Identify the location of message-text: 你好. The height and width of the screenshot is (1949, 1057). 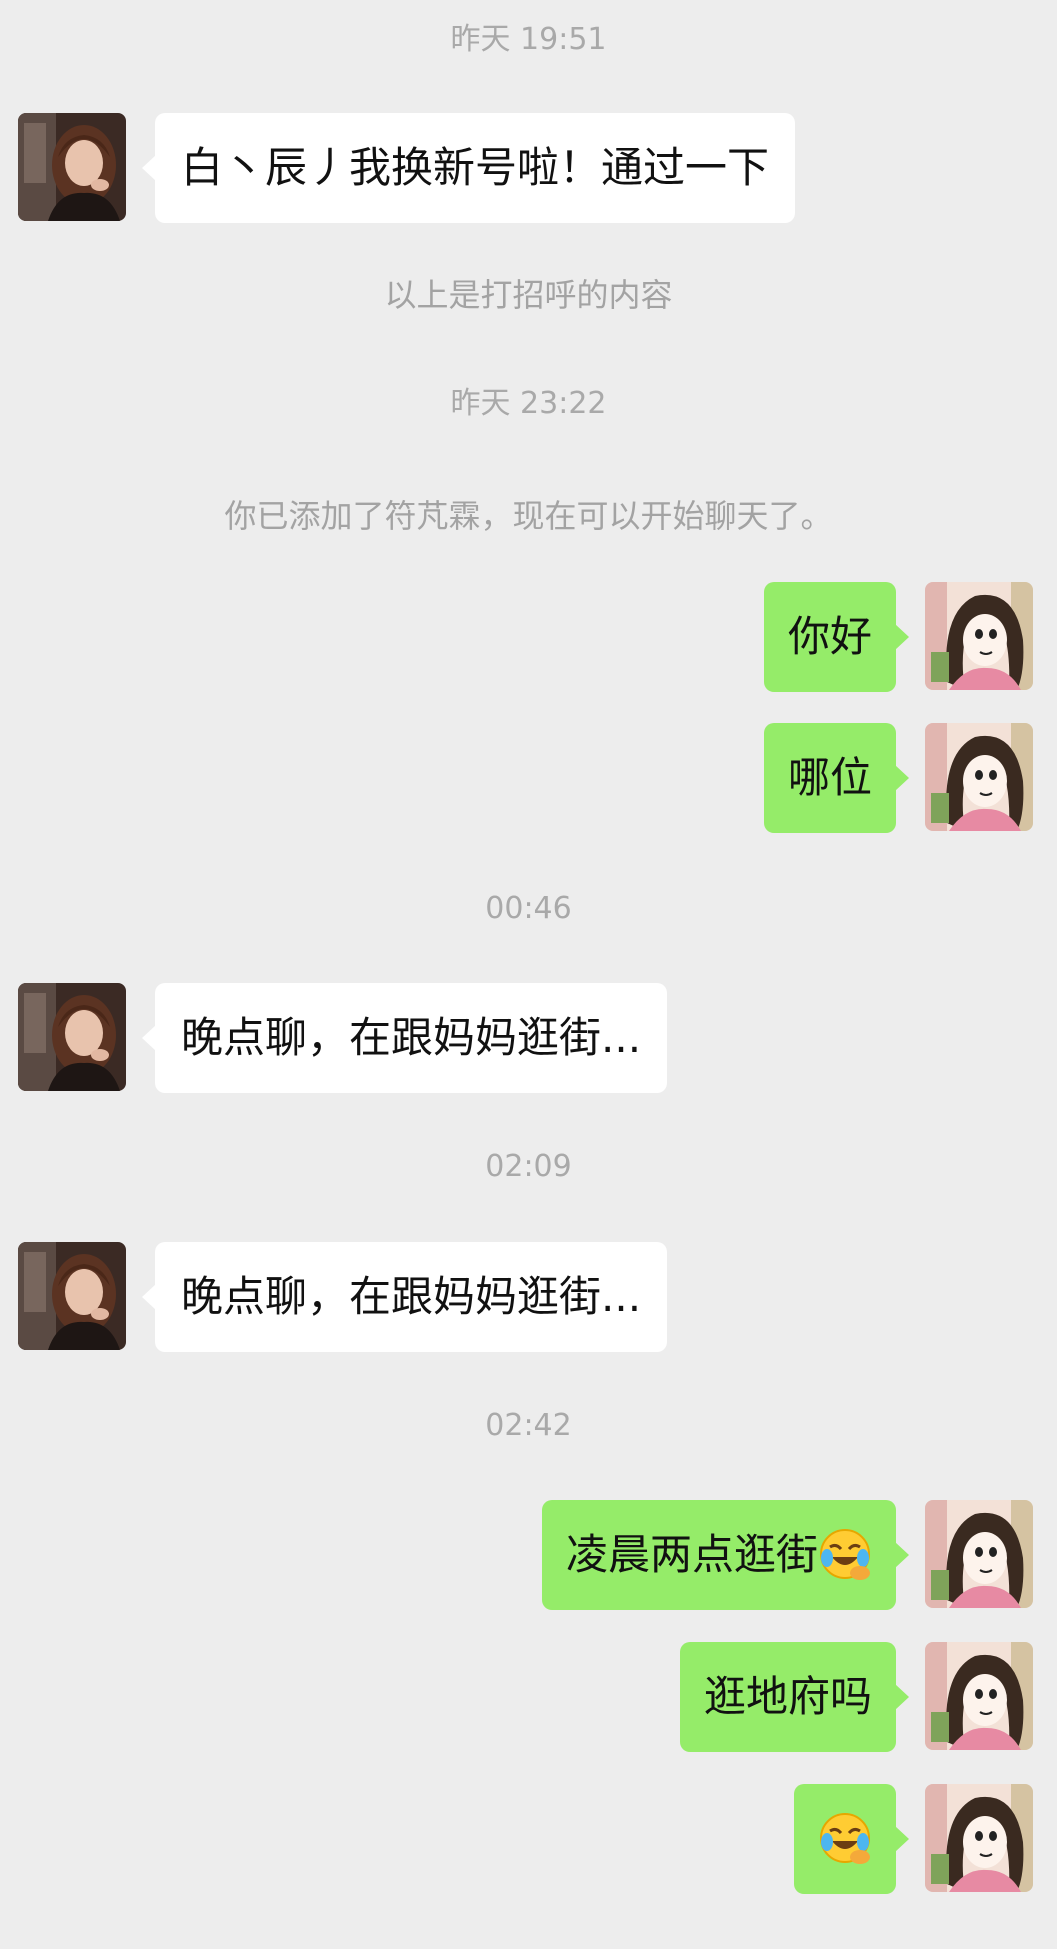
(829, 636).